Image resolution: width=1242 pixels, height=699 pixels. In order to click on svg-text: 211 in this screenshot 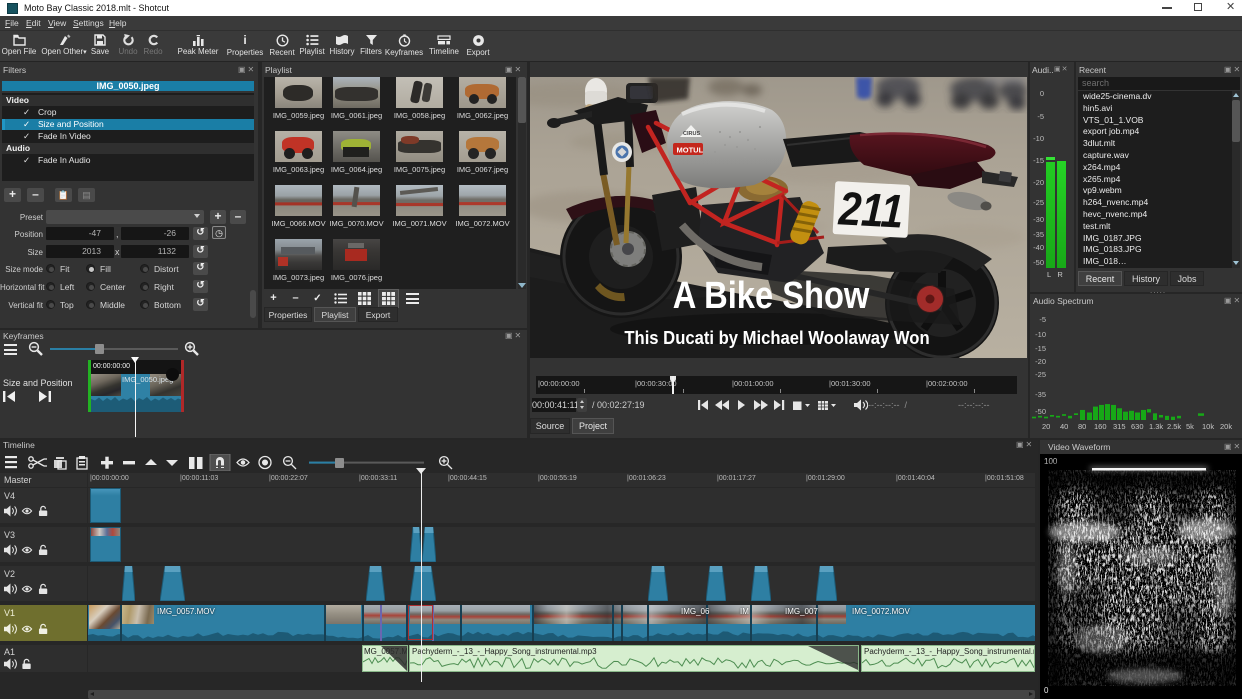, I will do `click(871, 210)`.